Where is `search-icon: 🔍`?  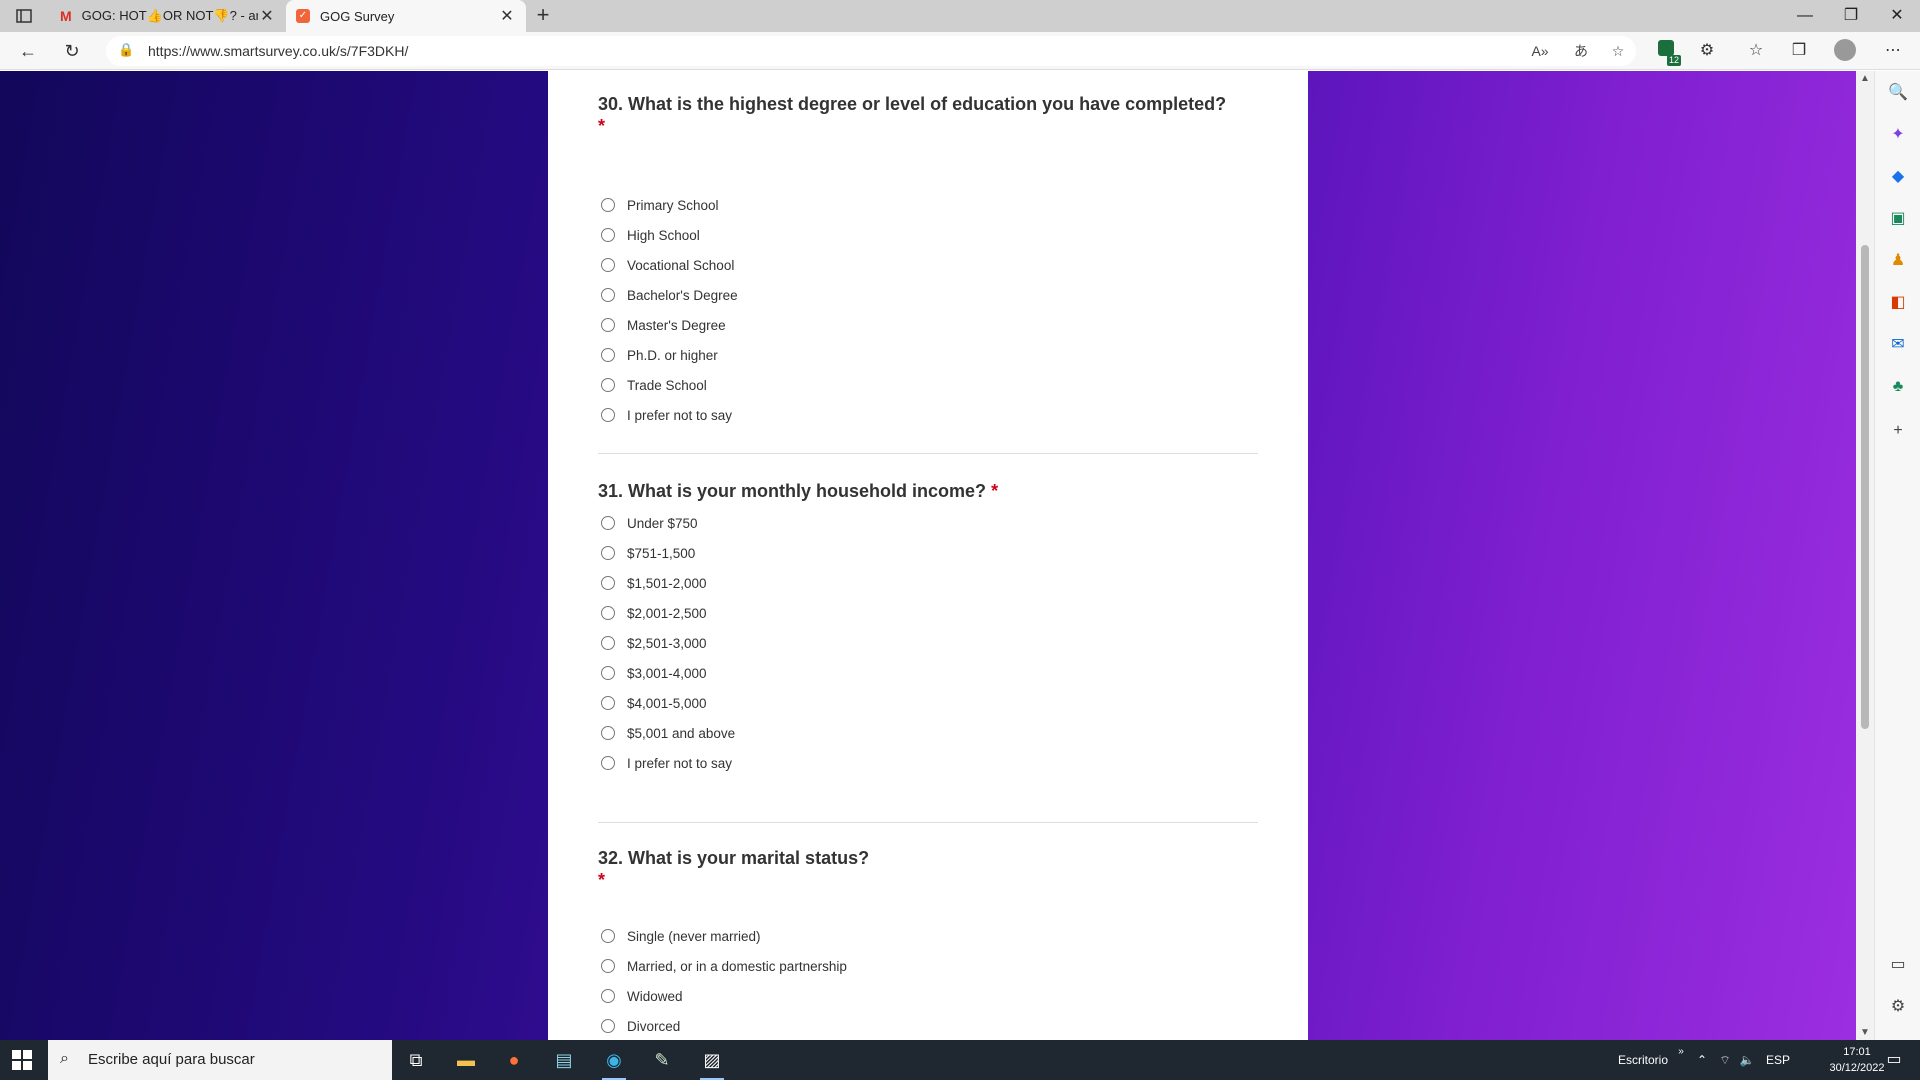
search-icon: 🔍 is located at coordinates (1898, 93).